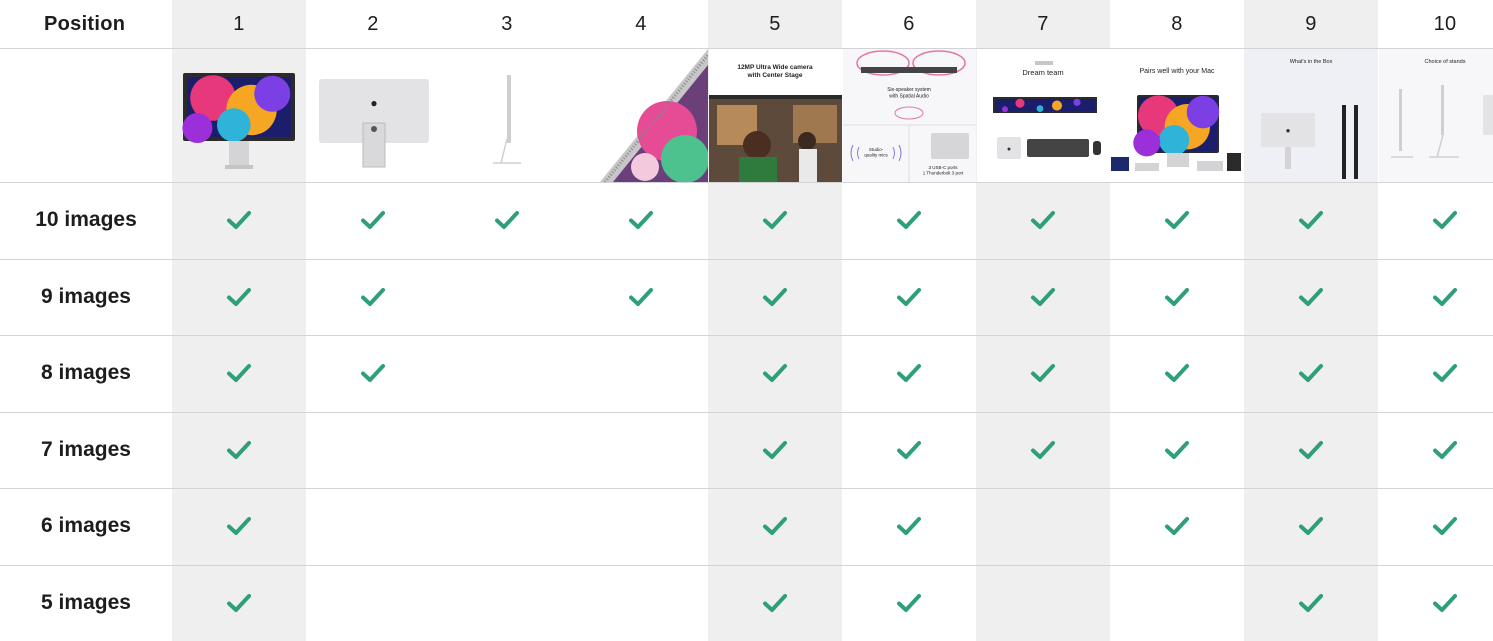 The image size is (1493, 641). Describe the element at coordinates (909, 90) in the screenshot. I see `svg-text: Six-speaker system` at that location.